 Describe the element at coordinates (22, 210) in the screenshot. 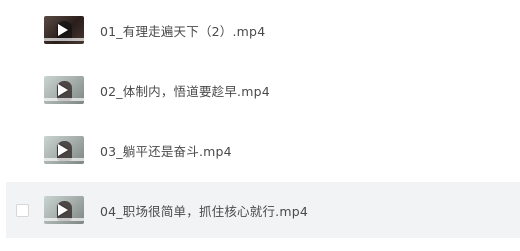

I see `checkbox-icon` at that location.